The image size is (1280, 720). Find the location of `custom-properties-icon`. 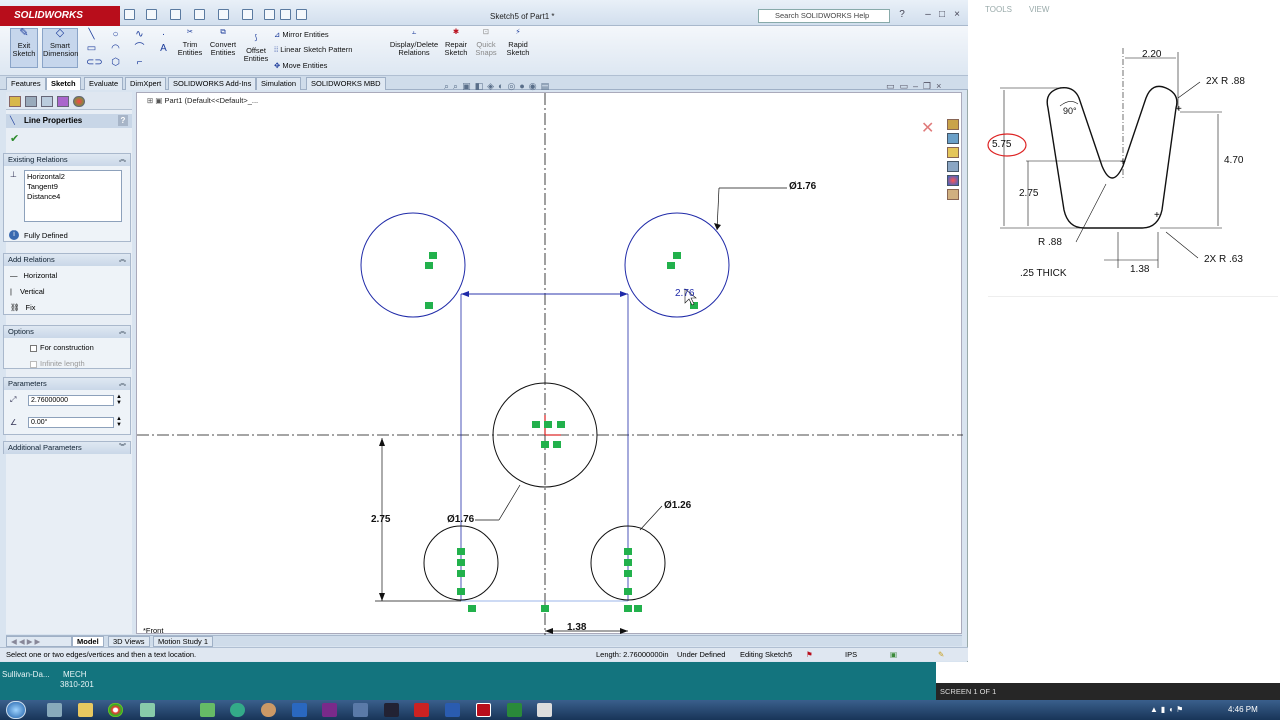

custom-properties-icon is located at coordinates (953, 194).